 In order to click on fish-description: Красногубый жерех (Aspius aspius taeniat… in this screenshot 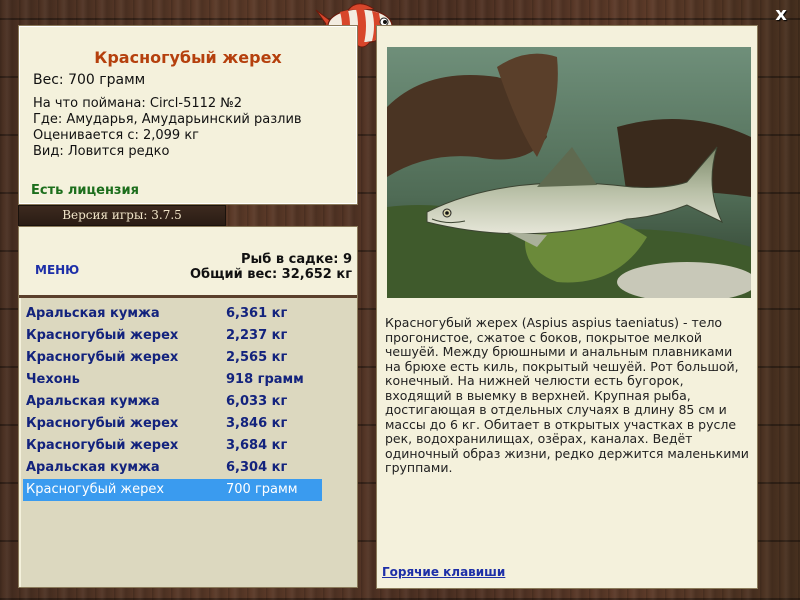, I will do `click(567, 395)`.